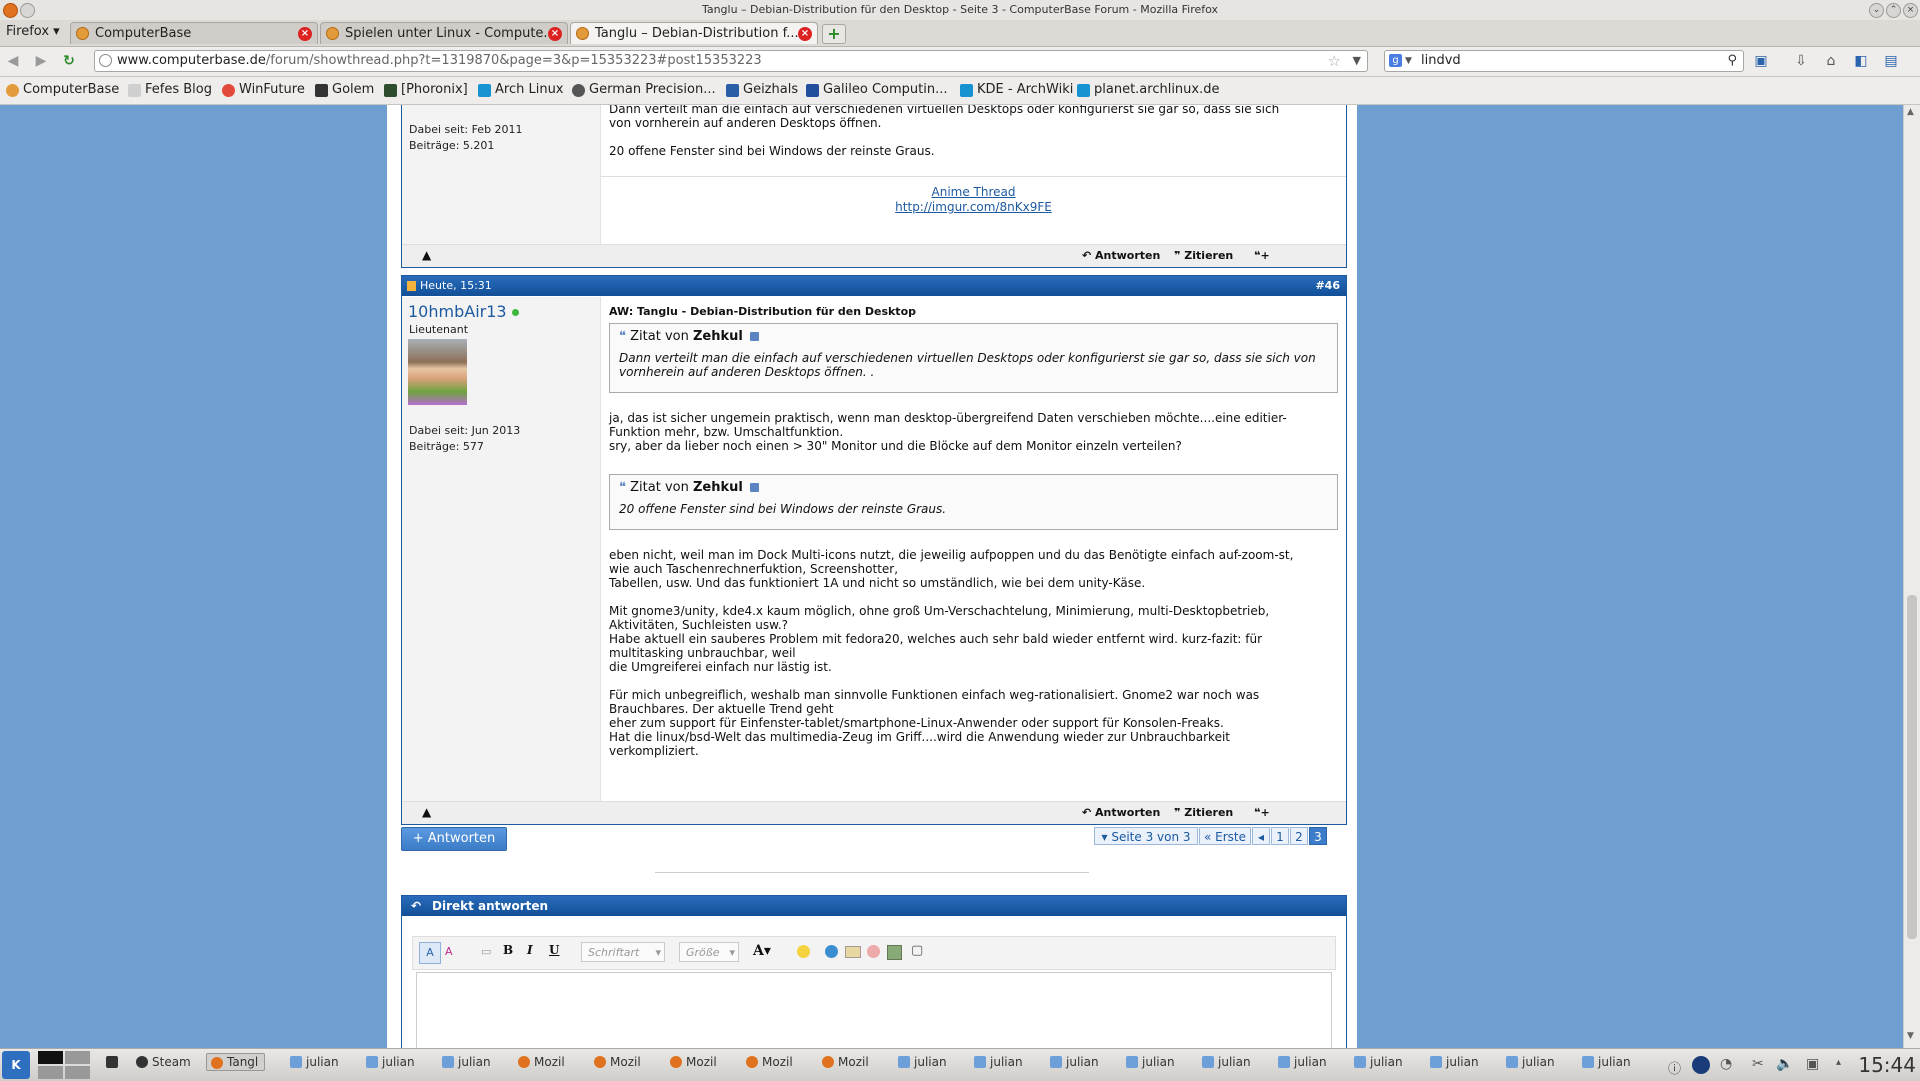  Describe the element at coordinates (463, 311) in the screenshot. I see `username: 10hmbAir13` at that location.